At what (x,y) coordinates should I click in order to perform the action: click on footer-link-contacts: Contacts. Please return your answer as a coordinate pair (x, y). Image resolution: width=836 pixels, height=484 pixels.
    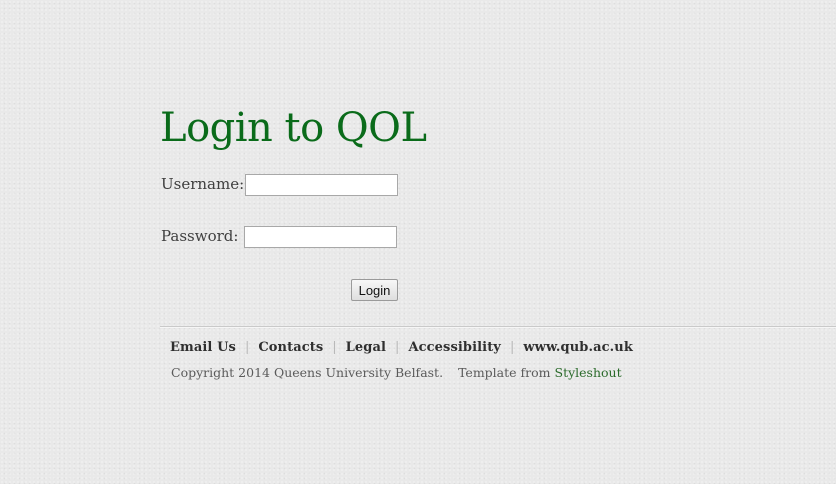
    Looking at the image, I should click on (290, 347).